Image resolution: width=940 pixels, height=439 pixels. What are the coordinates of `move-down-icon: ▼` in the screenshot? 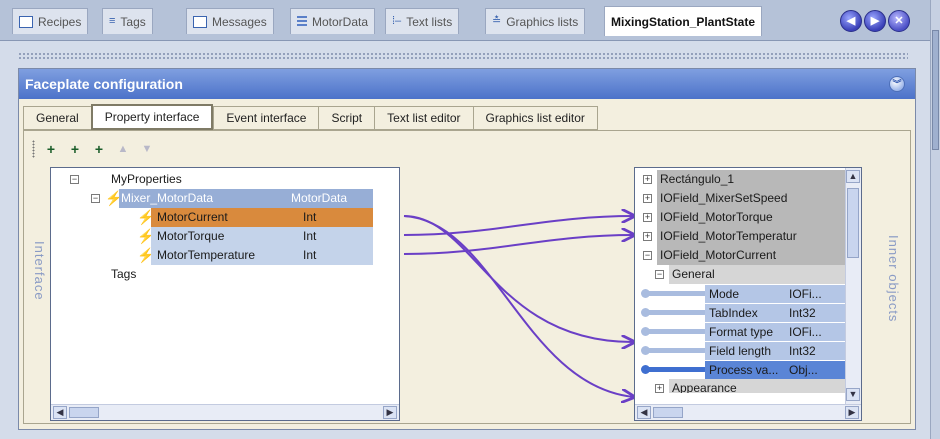 It's located at (147, 149).